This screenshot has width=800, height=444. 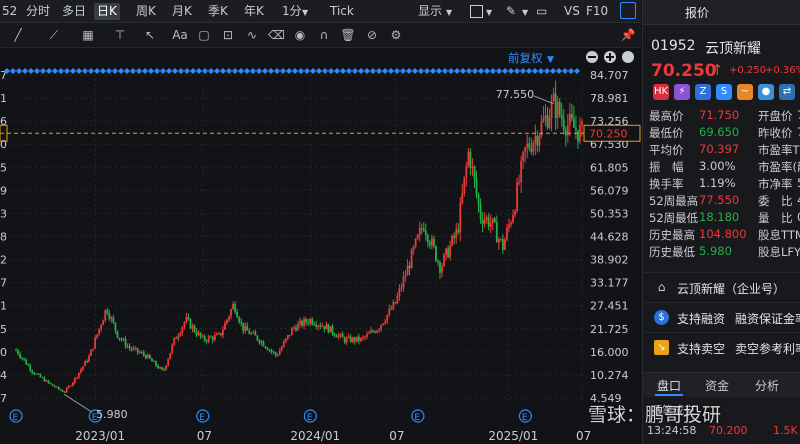 What do you see at coordinates (666, 116) in the screenshot?
I see `stat-label: 最高价` at bounding box center [666, 116].